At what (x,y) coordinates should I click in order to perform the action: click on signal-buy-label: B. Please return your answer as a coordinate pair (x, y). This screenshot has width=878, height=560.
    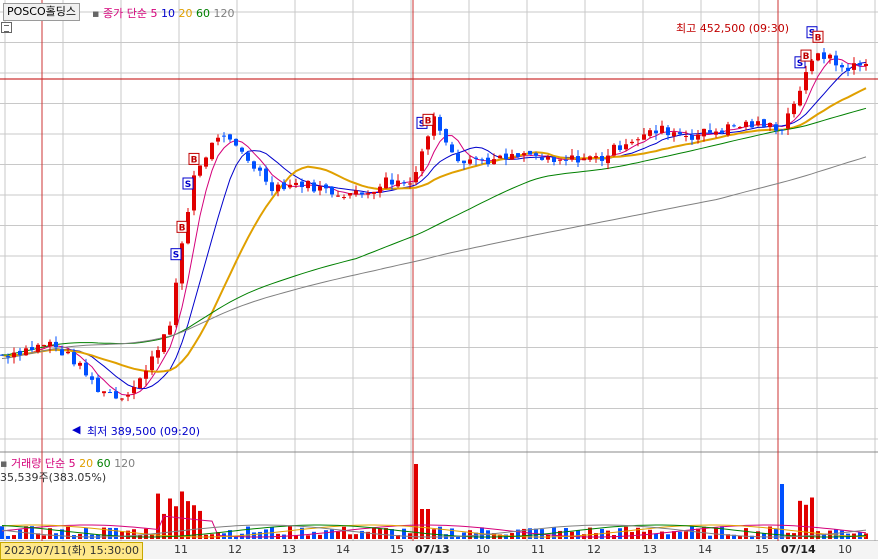
    Looking at the image, I should click on (194, 160).